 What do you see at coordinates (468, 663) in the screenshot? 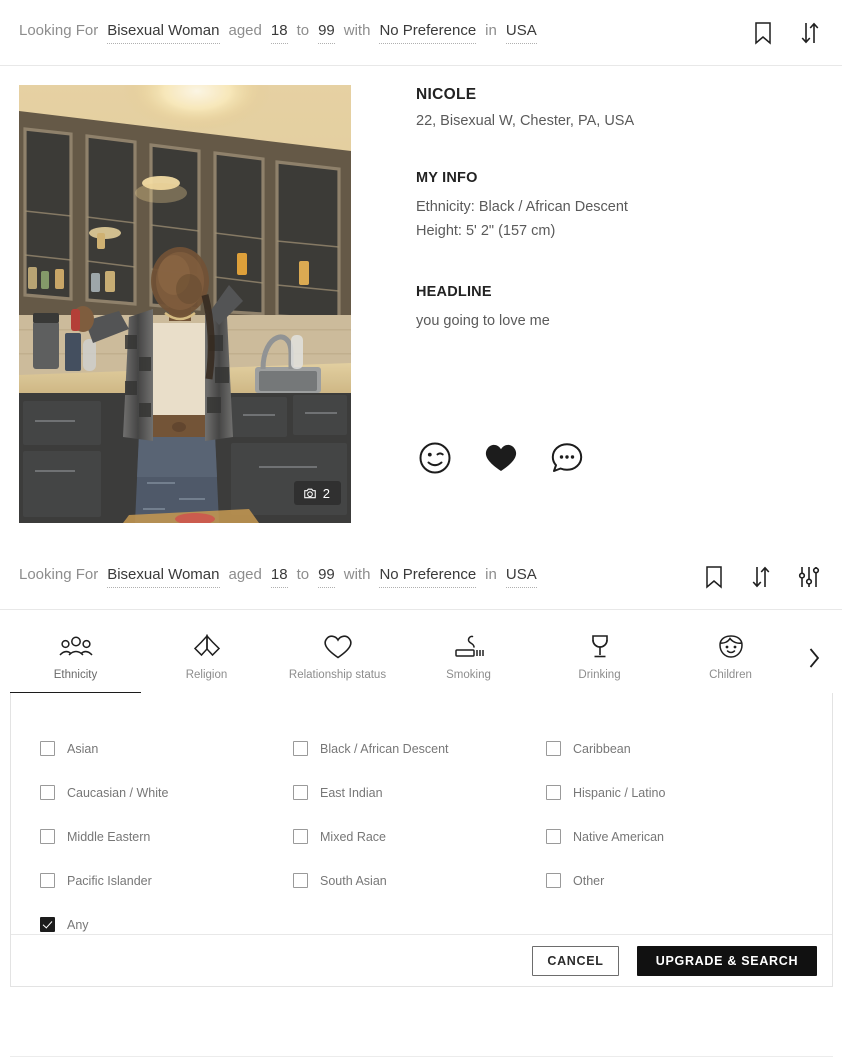
I see `tab-smoking: Smoking` at bounding box center [468, 663].